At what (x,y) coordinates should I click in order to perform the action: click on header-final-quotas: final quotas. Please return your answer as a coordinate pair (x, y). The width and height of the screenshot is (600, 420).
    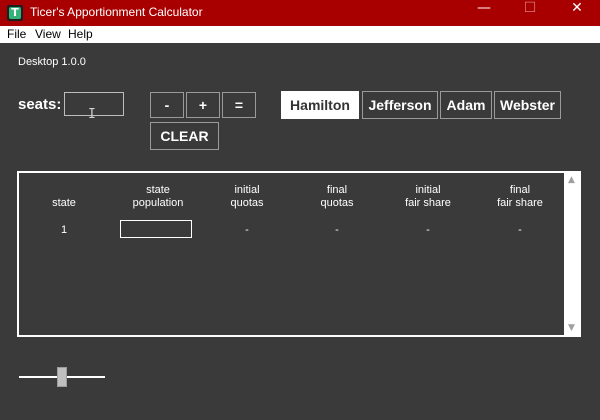
    Looking at the image, I should click on (337, 196).